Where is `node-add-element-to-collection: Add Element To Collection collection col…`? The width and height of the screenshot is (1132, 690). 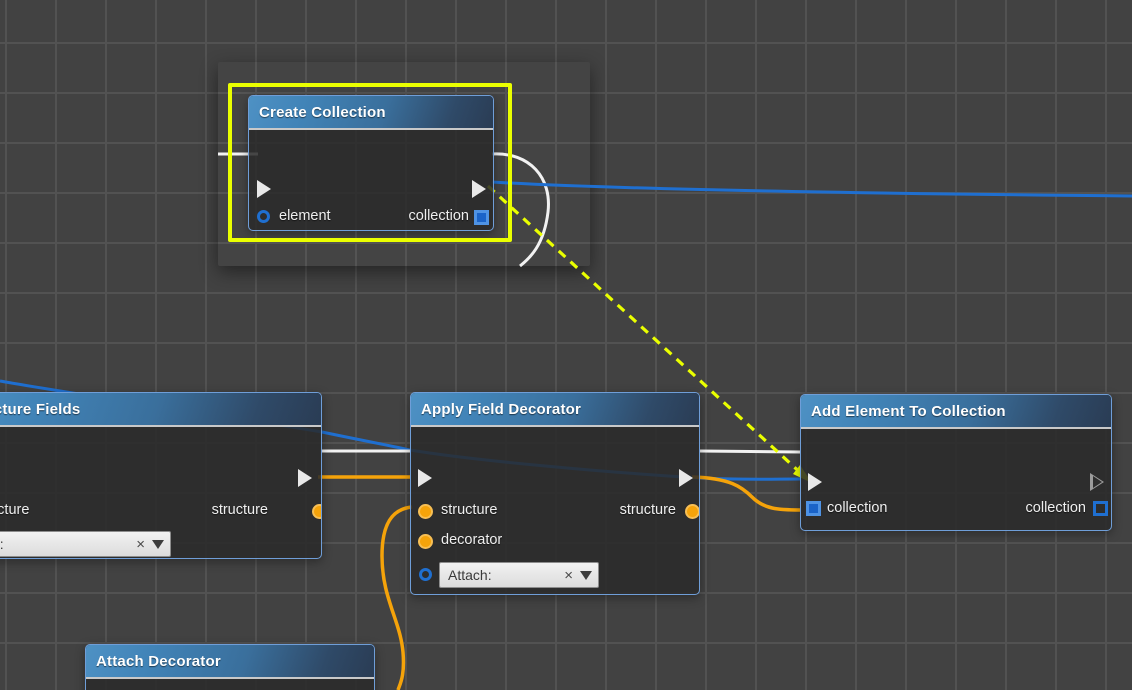 node-add-element-to-collection: Add Element To Collection collection col… is located at coordinates (956, 462).